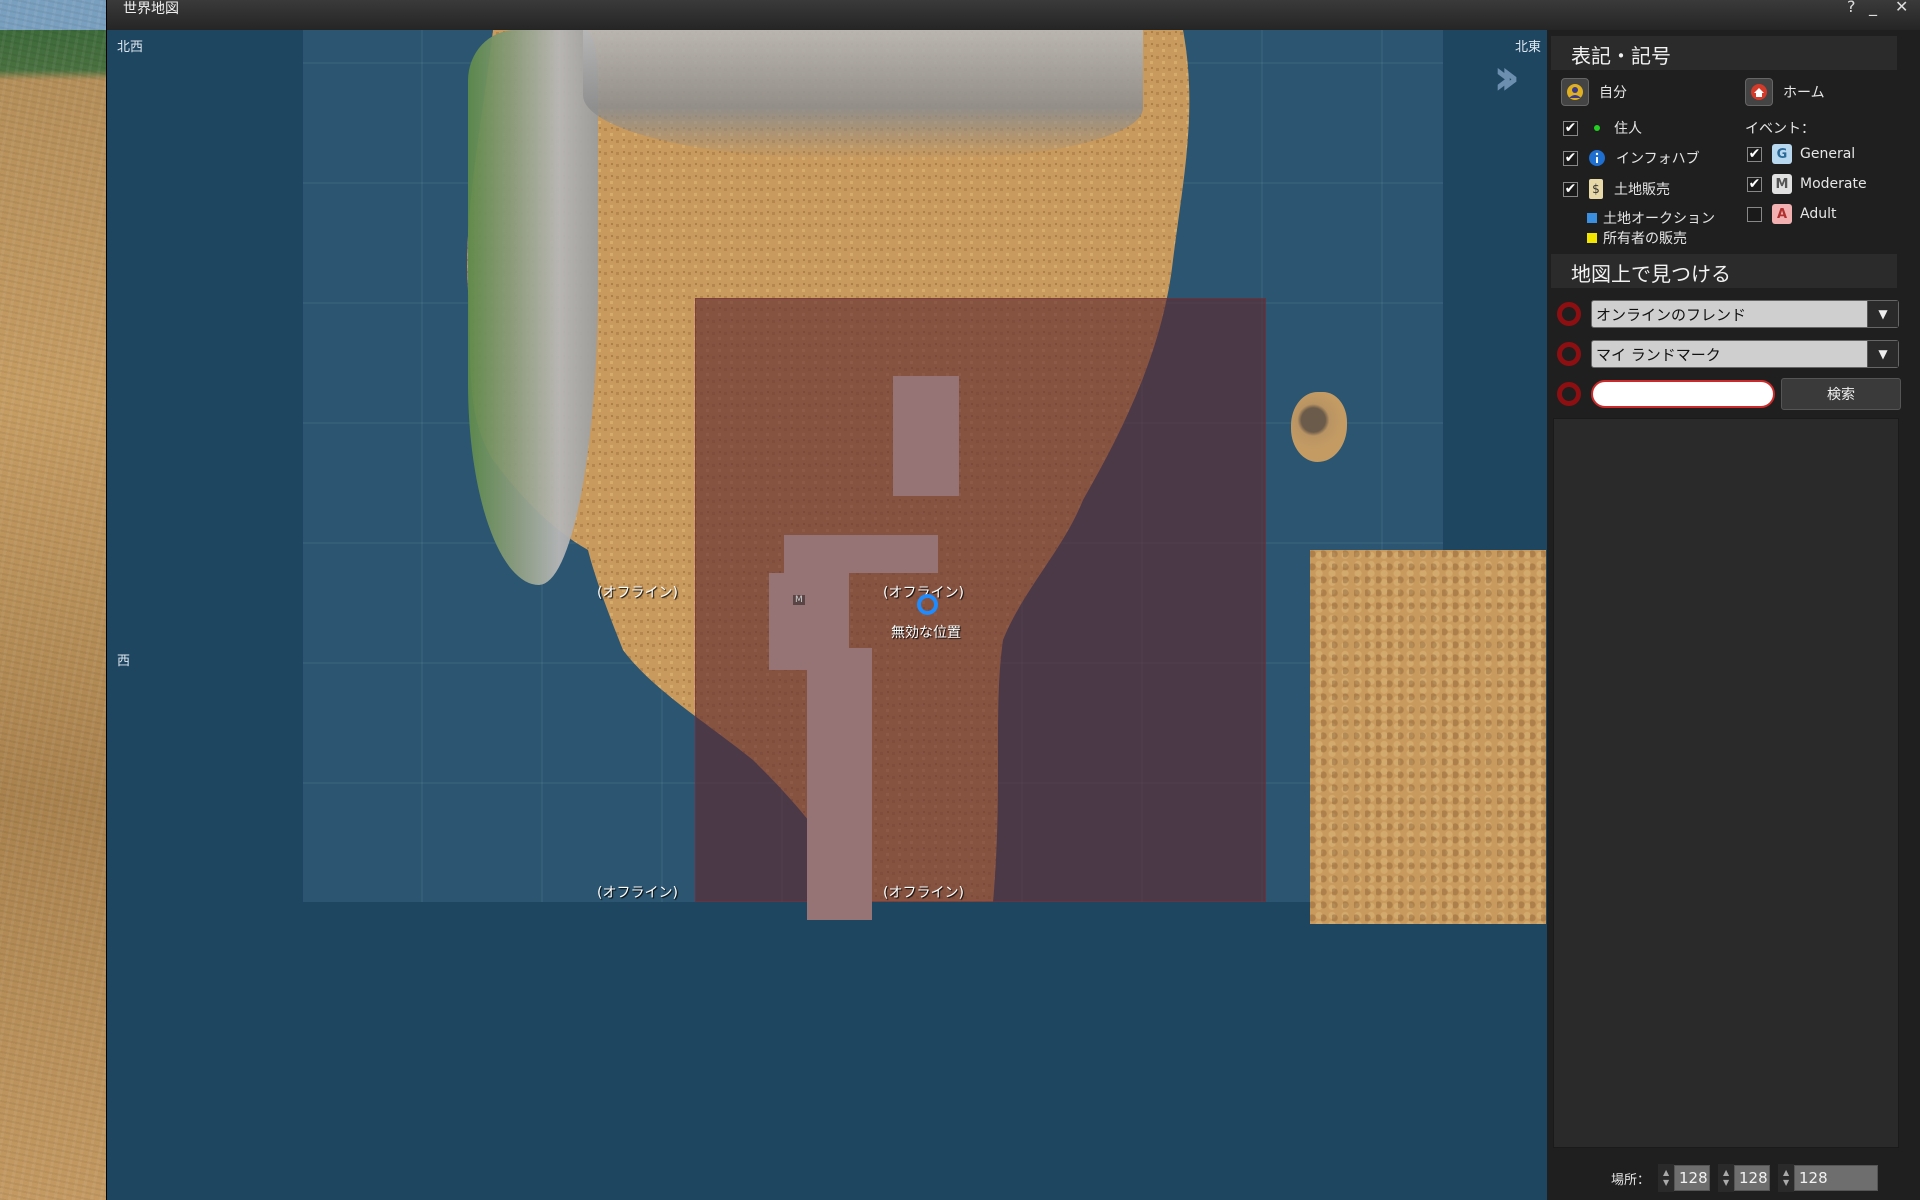 The width and height of the screenshot is (1920, 1200). What do you see at coordinates (1428, 737) in the screenshot?
I see `east-sand-parcel` at bounding box center [1428, 737].